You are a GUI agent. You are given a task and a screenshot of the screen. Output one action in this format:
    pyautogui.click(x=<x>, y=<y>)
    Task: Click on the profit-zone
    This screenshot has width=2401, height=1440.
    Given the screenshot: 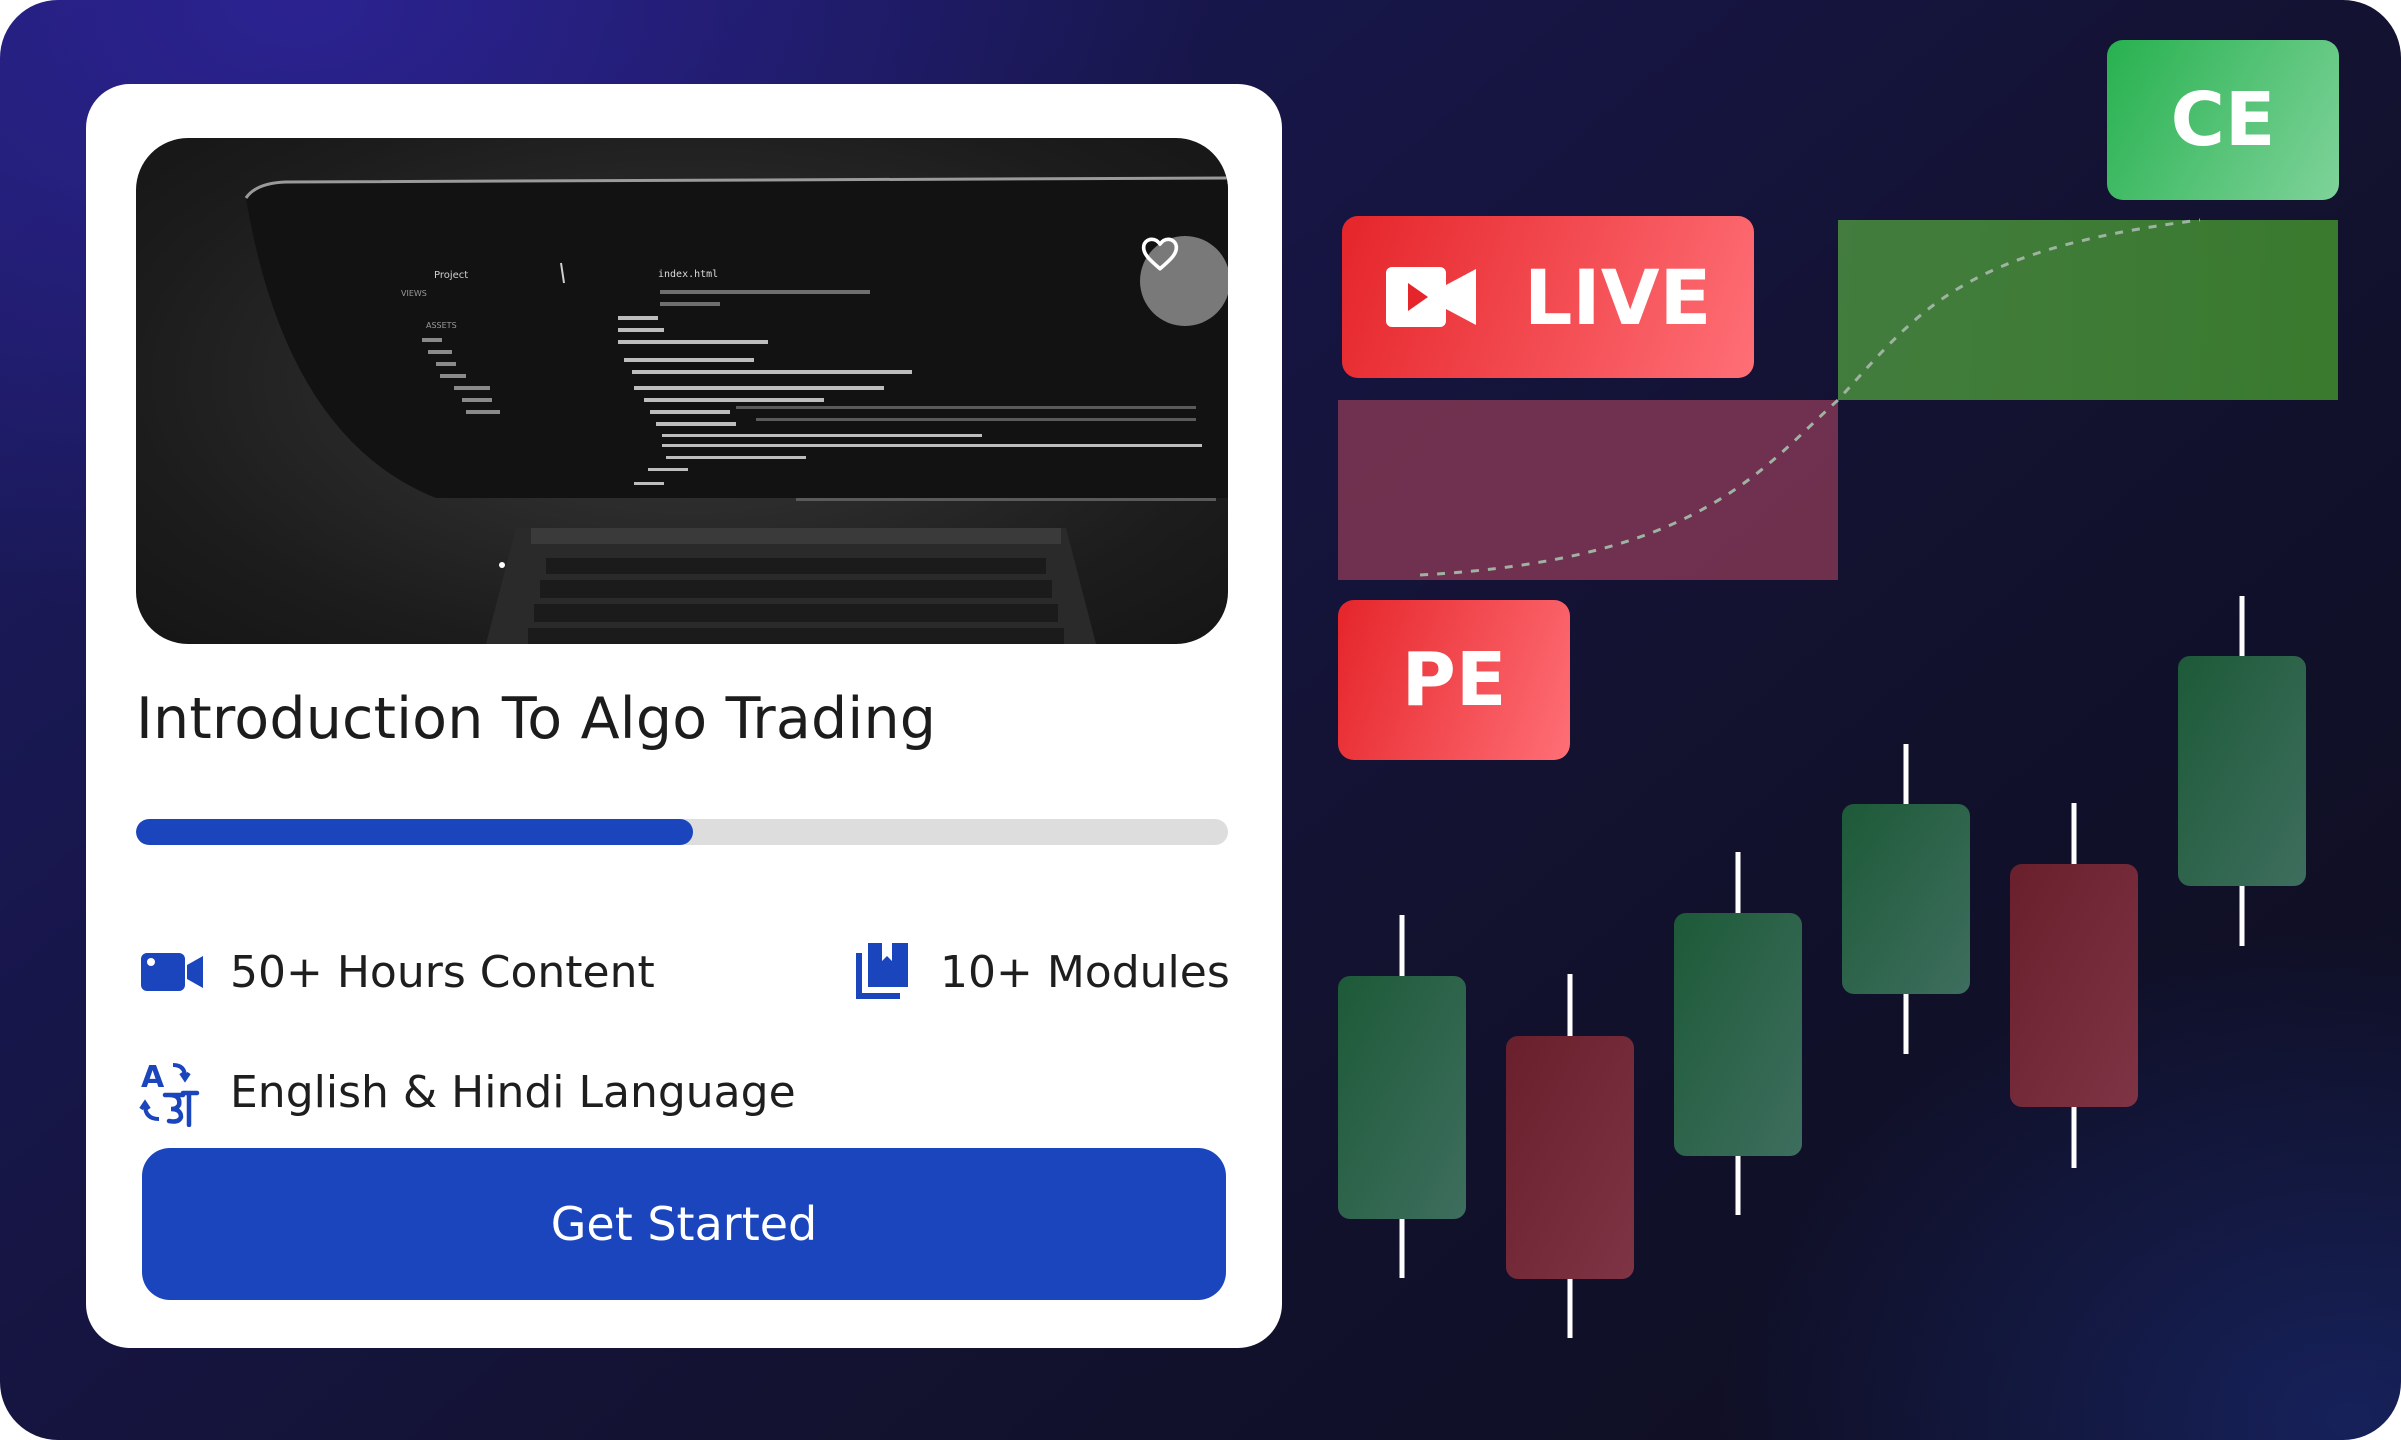 What is the action you would take?
    pyautogui.click(x=2088, y=310)
    